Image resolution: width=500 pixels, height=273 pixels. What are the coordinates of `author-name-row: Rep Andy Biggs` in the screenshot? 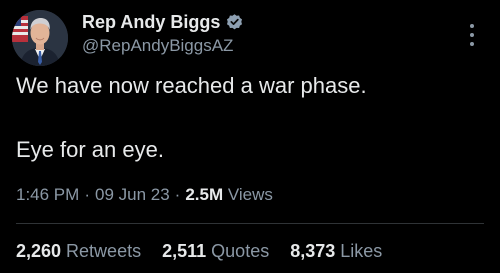 It's located at (163, 22).